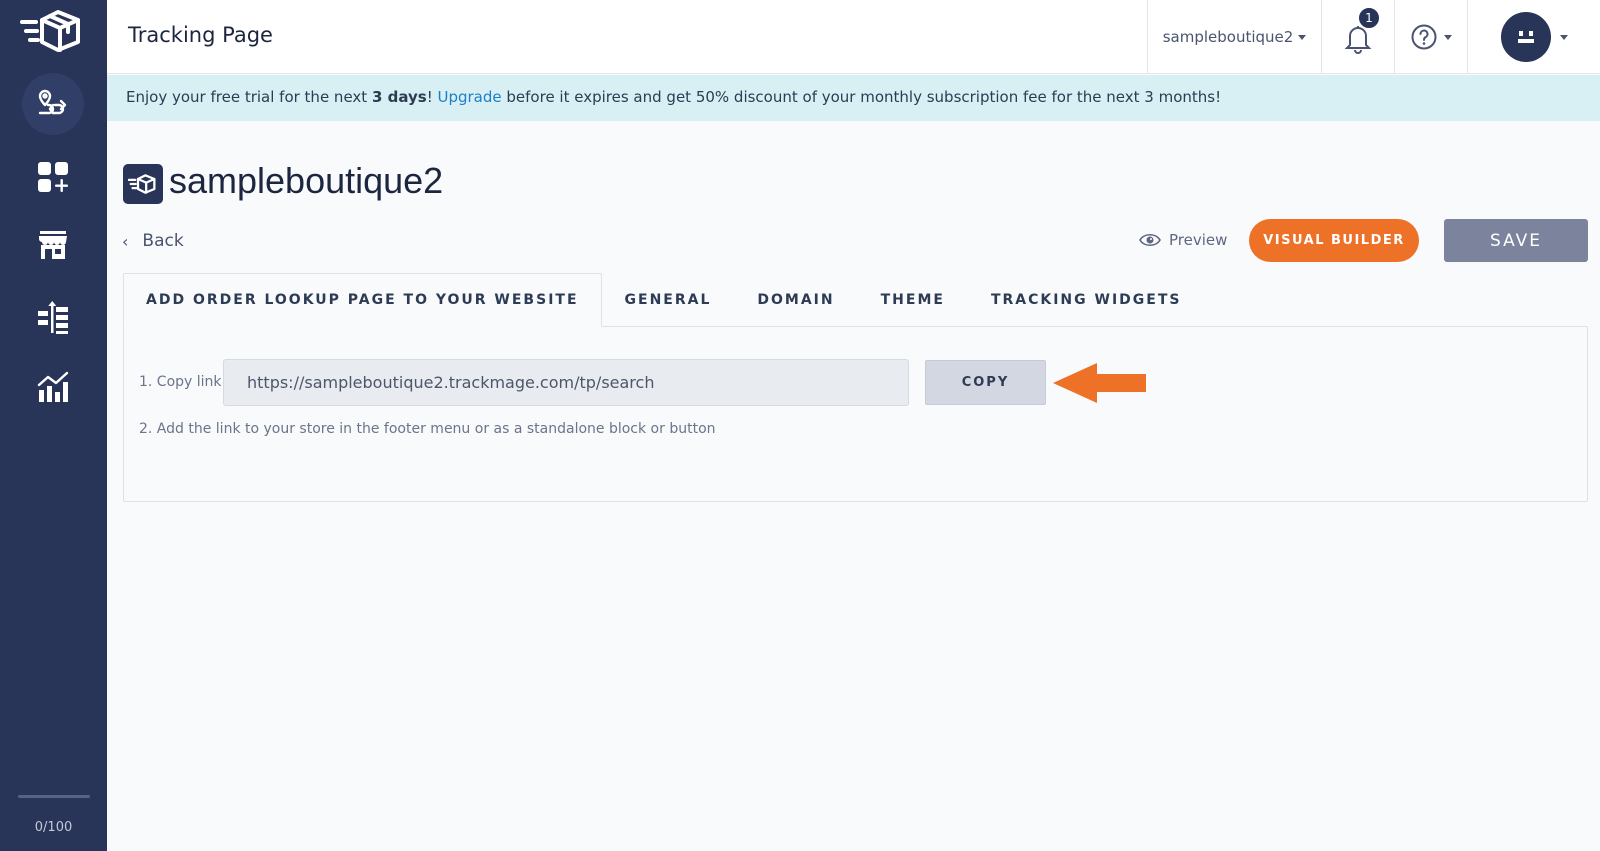 The width and height of the screenshot is (1600, 851). What do you see at coordinates (53, 425) in the screenshot?
I see `sidebar: 0/100` at bounding box center [53, 425].